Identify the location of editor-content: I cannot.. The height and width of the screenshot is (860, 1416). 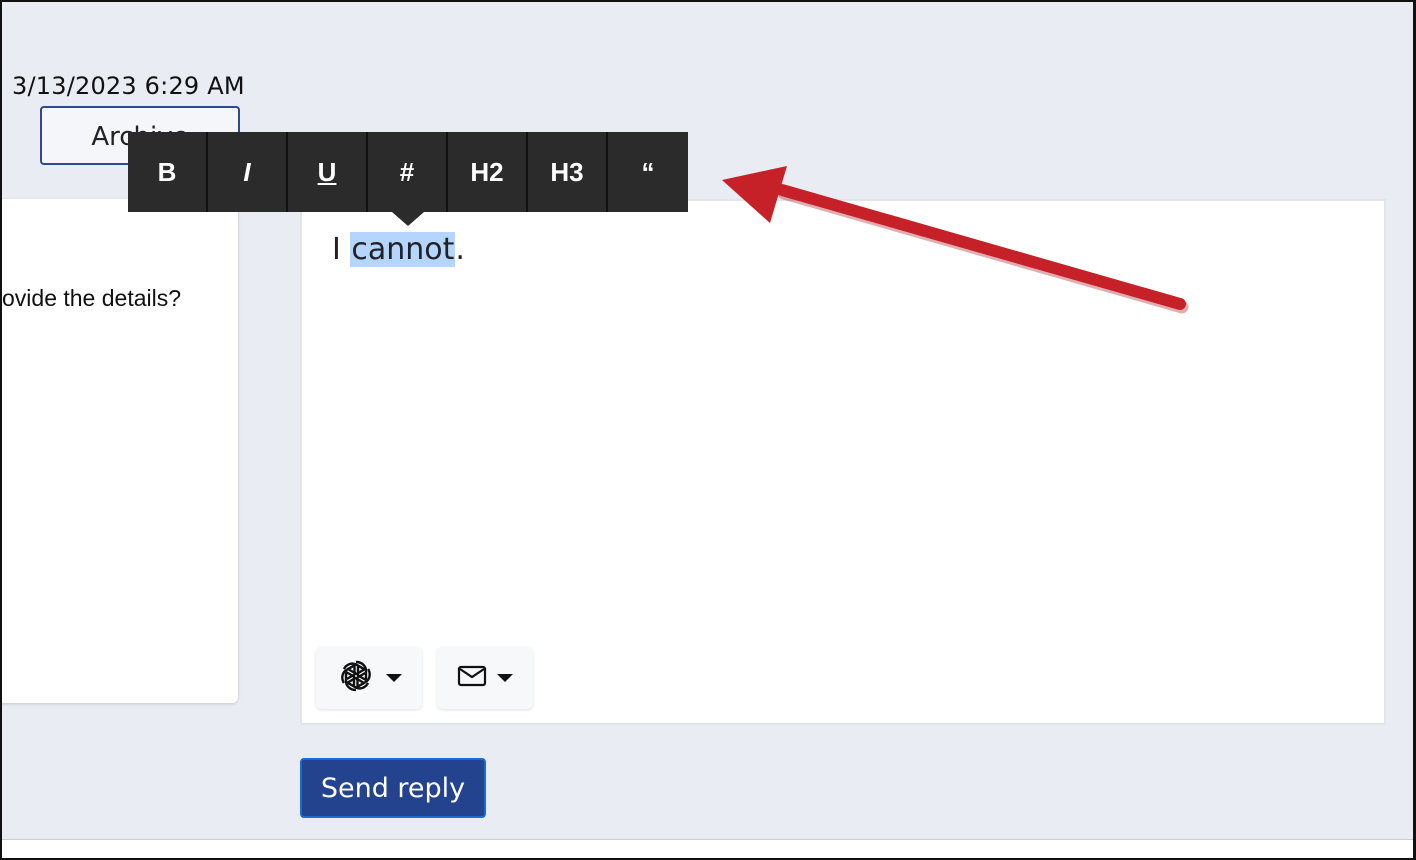
(398, 249).